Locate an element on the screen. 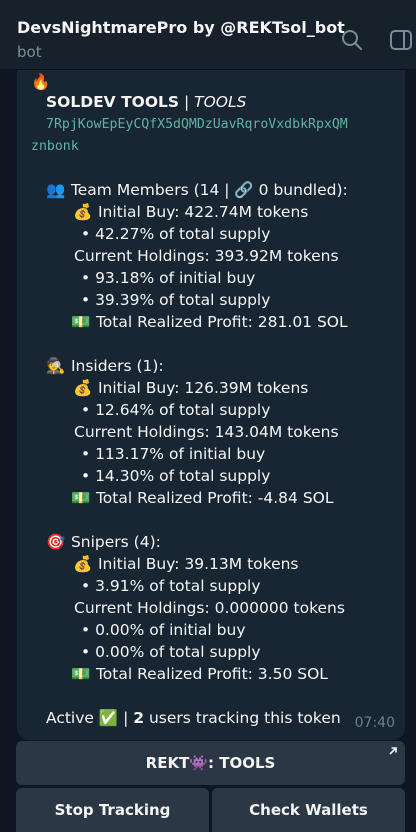 The height and width of the screenshot is (832, 416). chat-subtitle: bot is located at coordinates (29, 52).